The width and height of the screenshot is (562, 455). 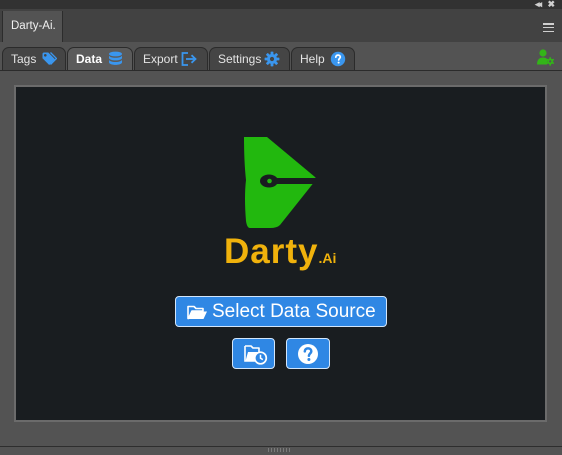 What do you see at coordinates (271, 251) in the screenshot?
I see `logo-word: Darty` at bounding box center [271, 251].